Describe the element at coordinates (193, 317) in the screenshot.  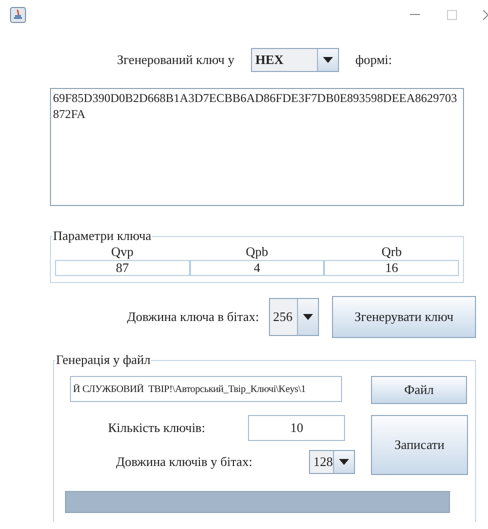
I see `key-length-label: Довжина ключа в бітах:` at that location.